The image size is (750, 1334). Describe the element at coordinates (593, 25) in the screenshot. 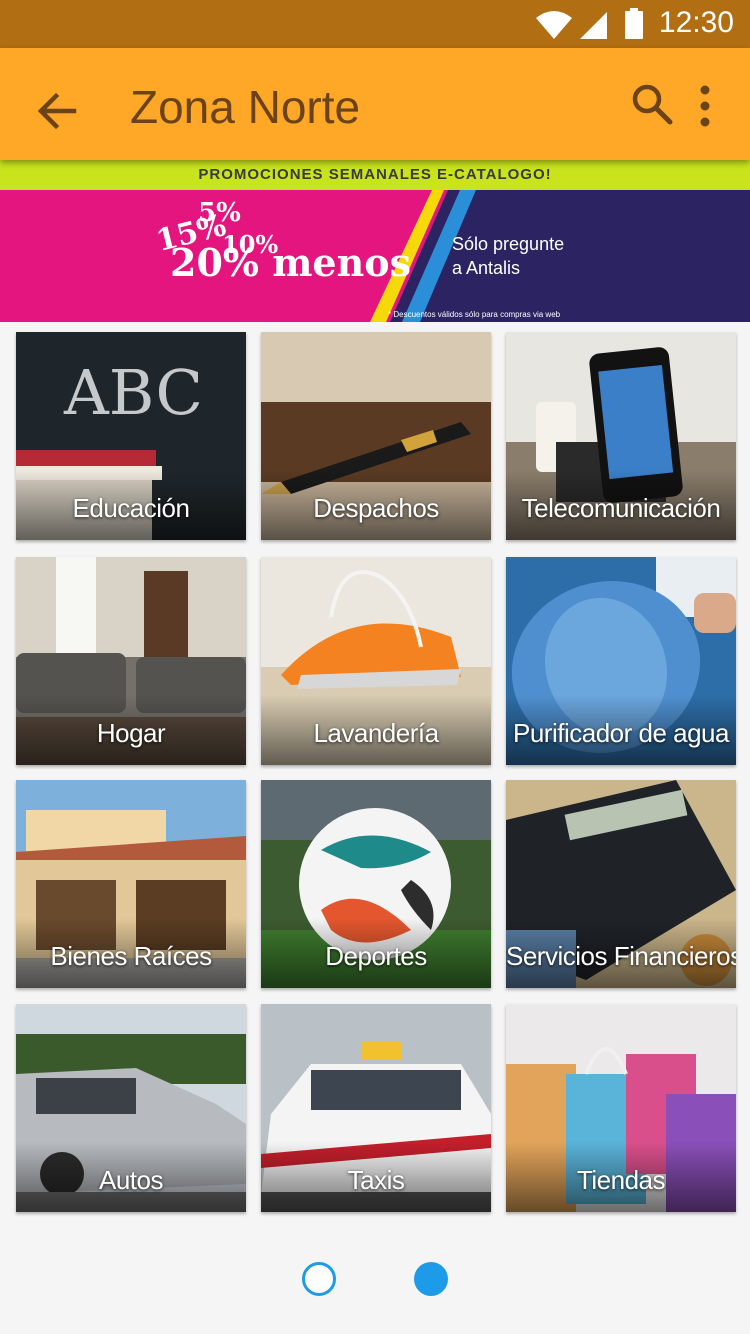

I see `cellular-signal-icon` at that location.